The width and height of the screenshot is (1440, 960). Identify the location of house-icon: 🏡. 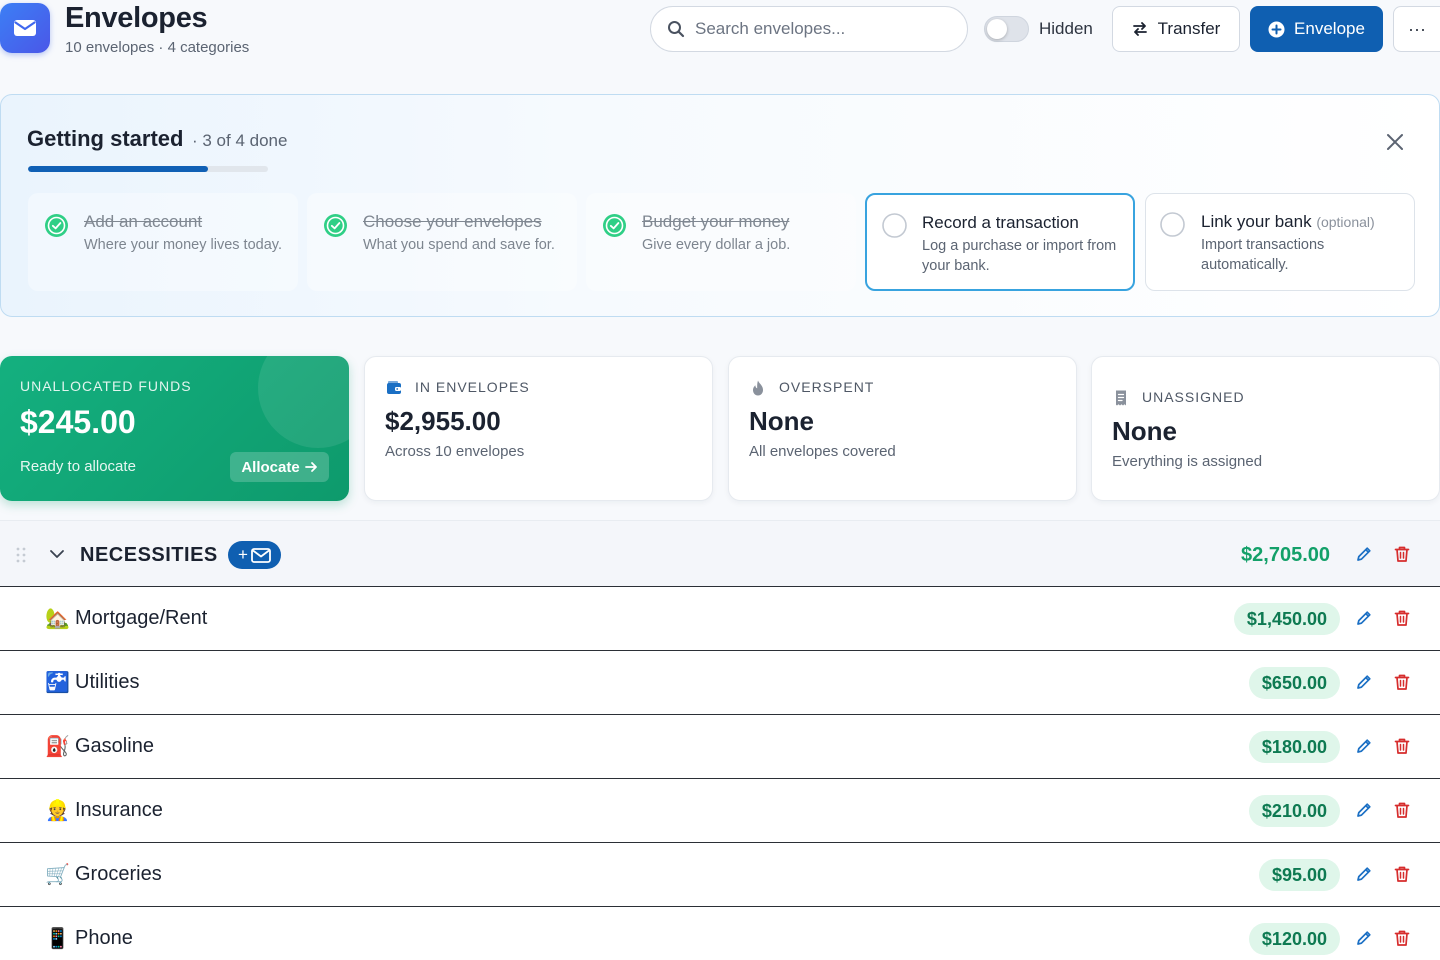
(57, 618).